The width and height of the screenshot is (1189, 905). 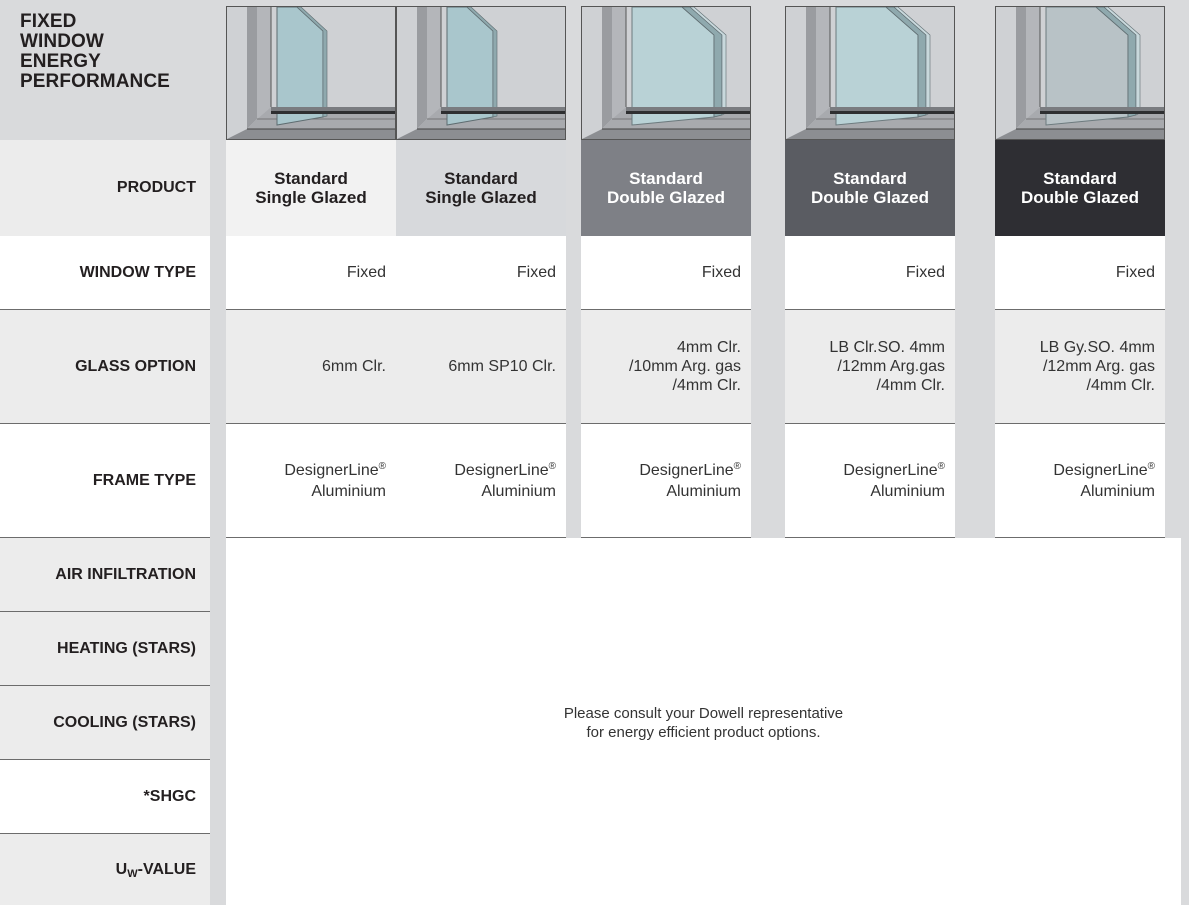 What do you see at coordinates (709, 347) in the screenshot?
I see `glass-option-line: 4mm Clr.` at bounding box center [709, 347].